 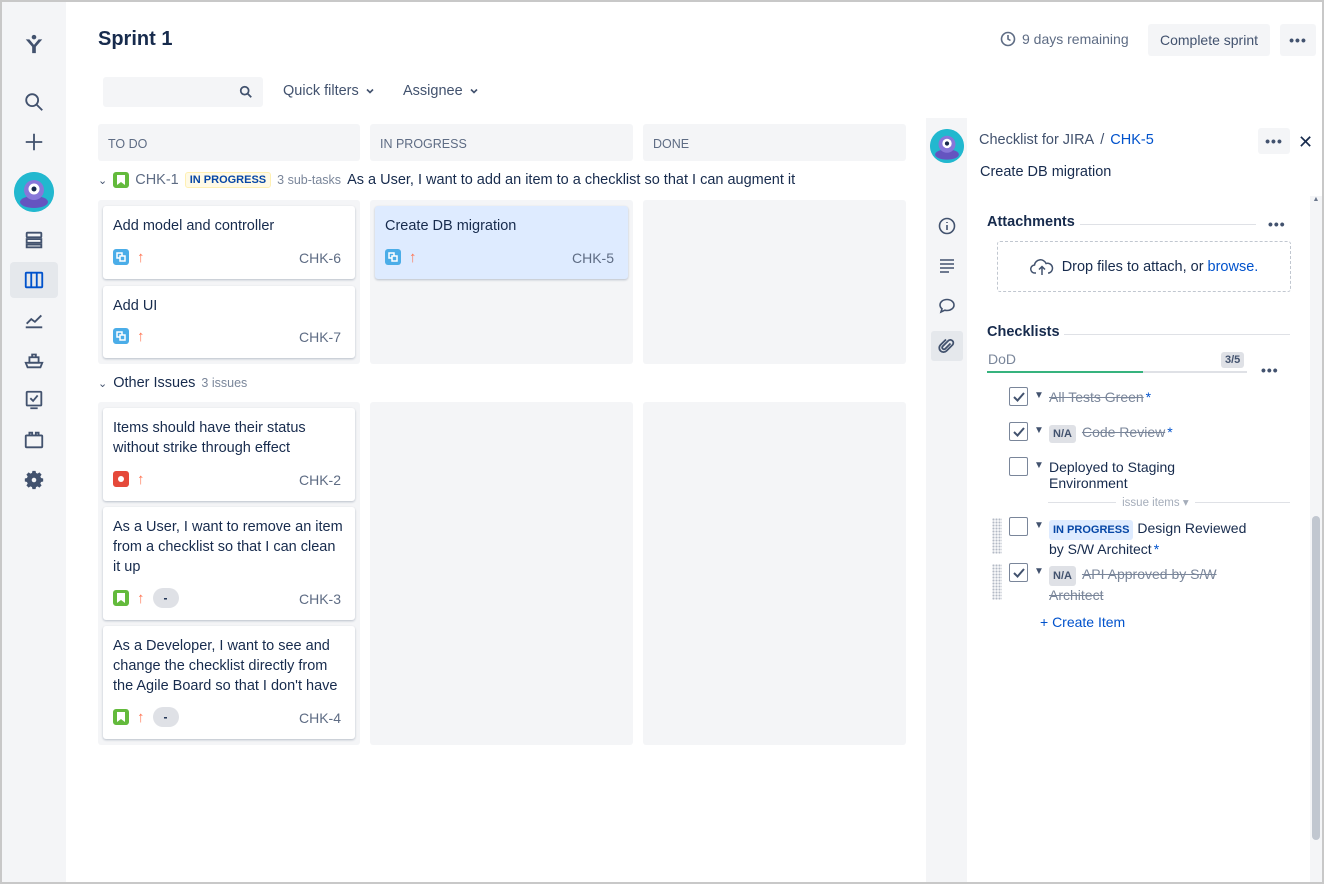 What do you see at coordinates (34, 440) in the screenshot?
I see `components-icon` at bounding box center [34, 440].